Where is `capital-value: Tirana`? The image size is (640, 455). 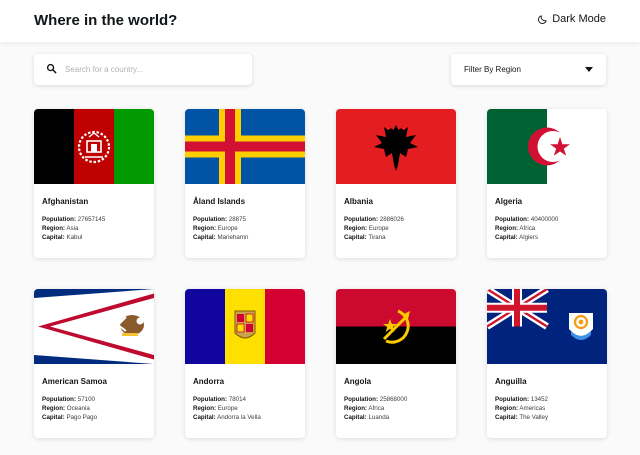 capital-value: Tirana is located at coordinates (377, 237).